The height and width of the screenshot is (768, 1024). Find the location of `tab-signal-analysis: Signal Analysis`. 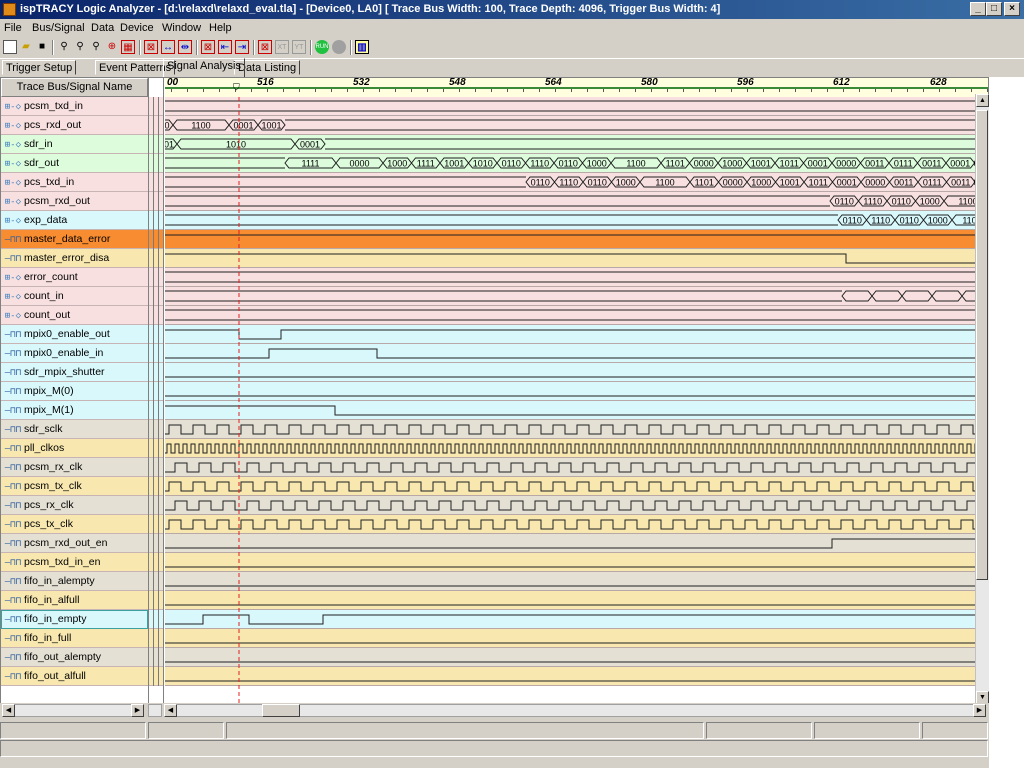

tab-signal-analysis: Signal Analysis is located at coordinates (204, 67).